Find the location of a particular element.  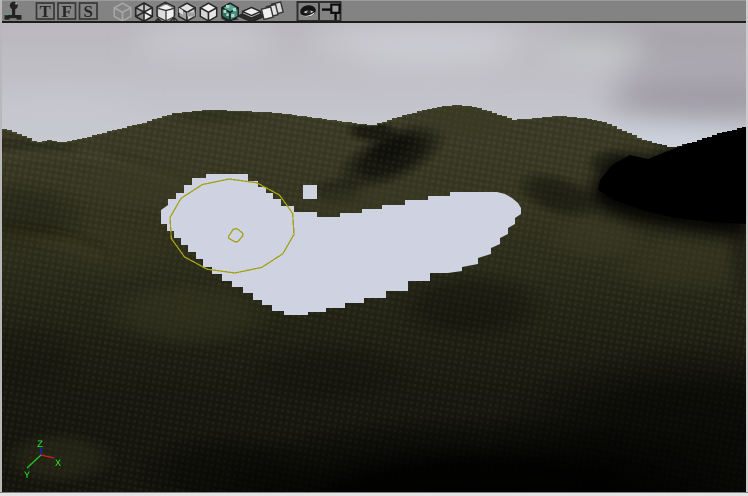

svg-text: Y is located at coordinates (27, 476).